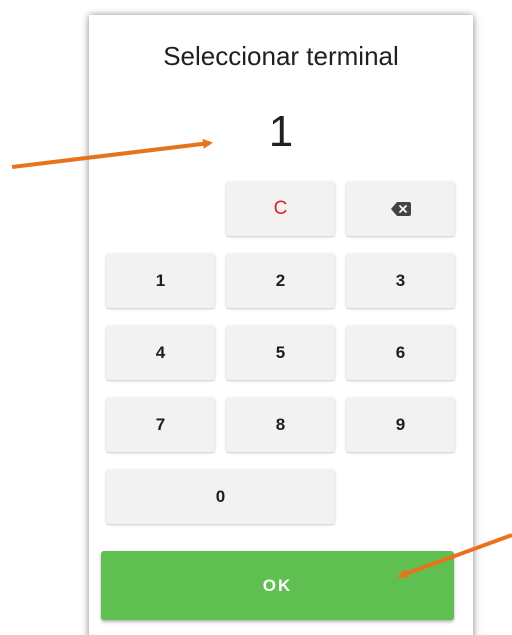  What do you see at coordinates (220, 496) in the screenshot?
I see `key-0: 0` at bounding box center [220, 496].